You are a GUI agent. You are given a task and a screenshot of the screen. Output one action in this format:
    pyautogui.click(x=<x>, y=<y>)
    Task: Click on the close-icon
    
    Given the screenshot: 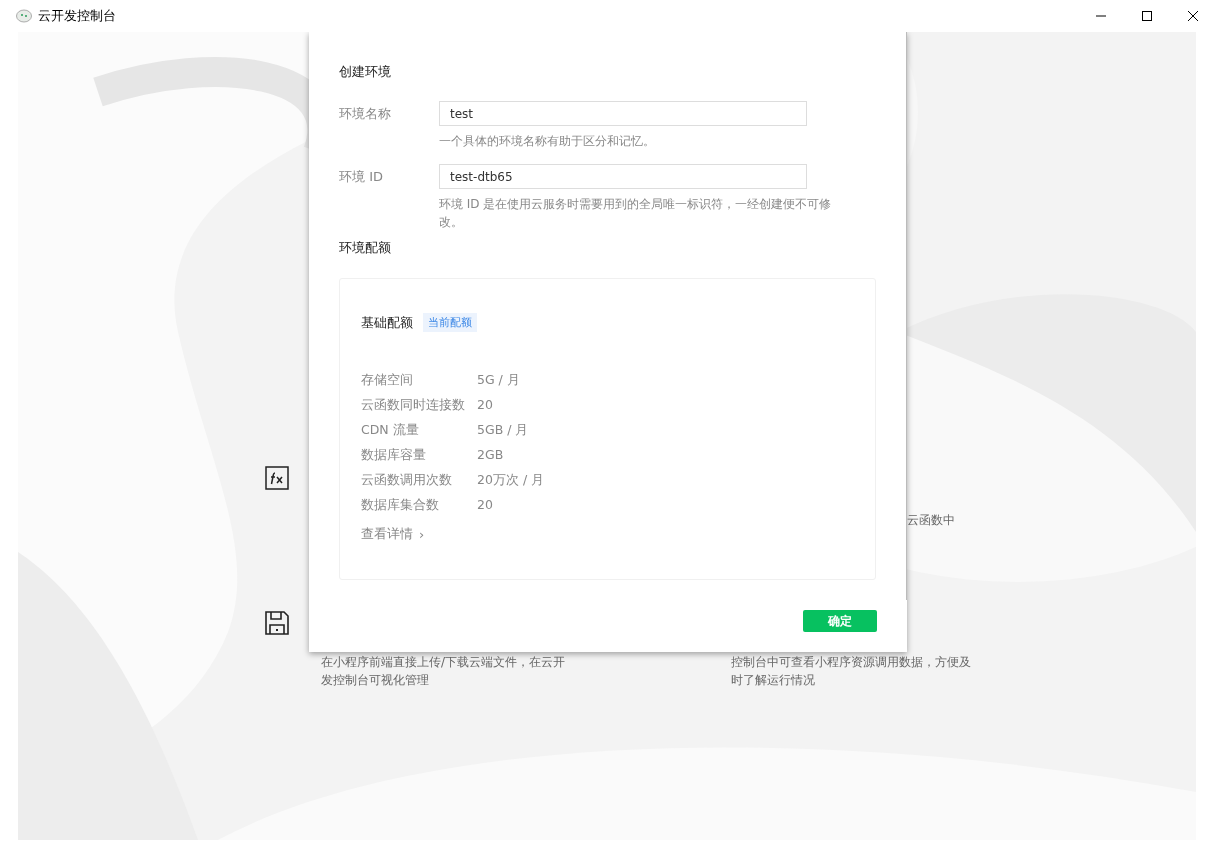 What is the action you would take?
    pyautogui.click(x=1193, y=16)
    